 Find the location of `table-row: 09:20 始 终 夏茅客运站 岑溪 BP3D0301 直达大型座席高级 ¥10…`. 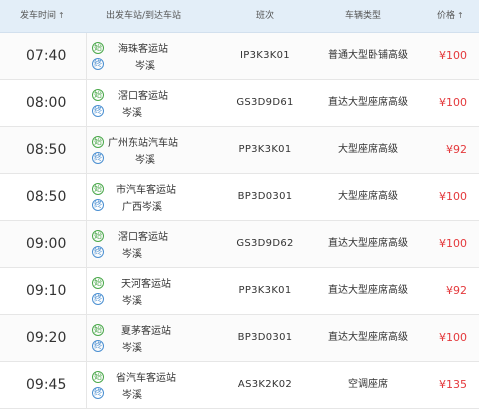

table-row: 09:20 始 终 夏茅客运站 岑溪 BP3D0301 直达大型座席高级 ¥10… is located at coordinates (239, 338).